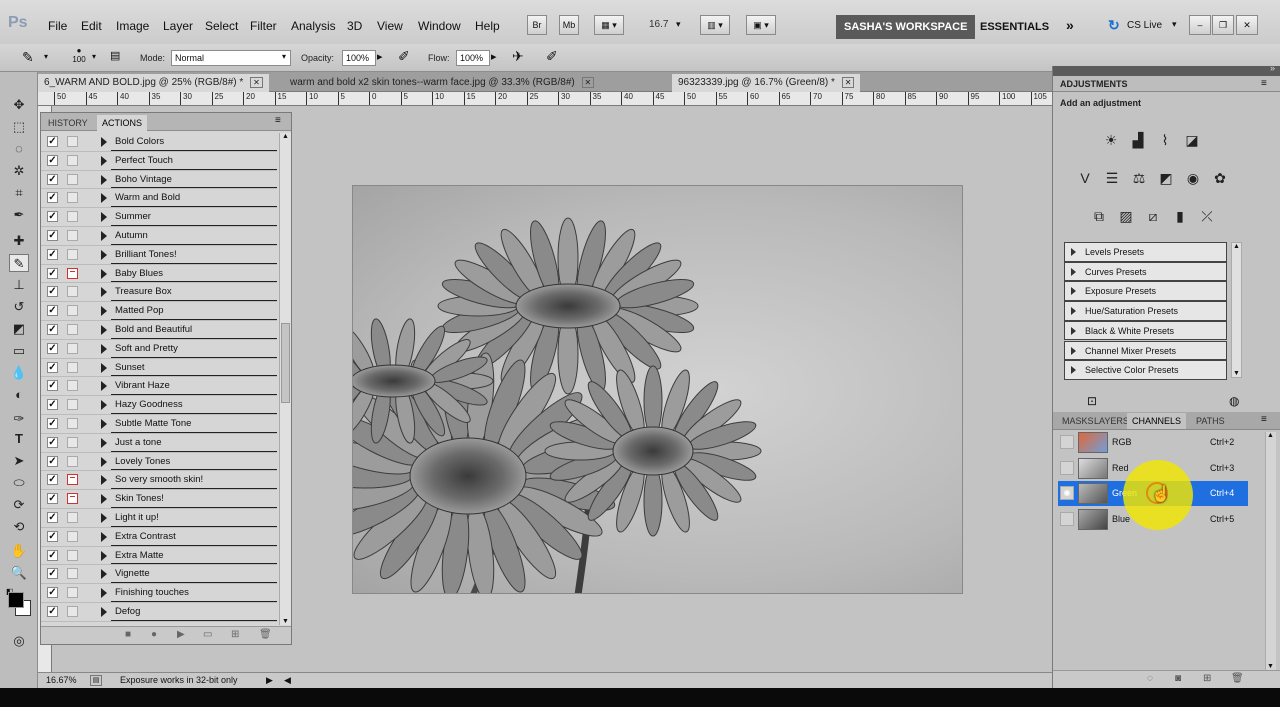 This screenshot has height=707, width=1280. What do you see at coordinates (19, 505) in the screenshot?
I see `3d-rotate-tool-icon: ⟳` at bounding box center [19, 505].